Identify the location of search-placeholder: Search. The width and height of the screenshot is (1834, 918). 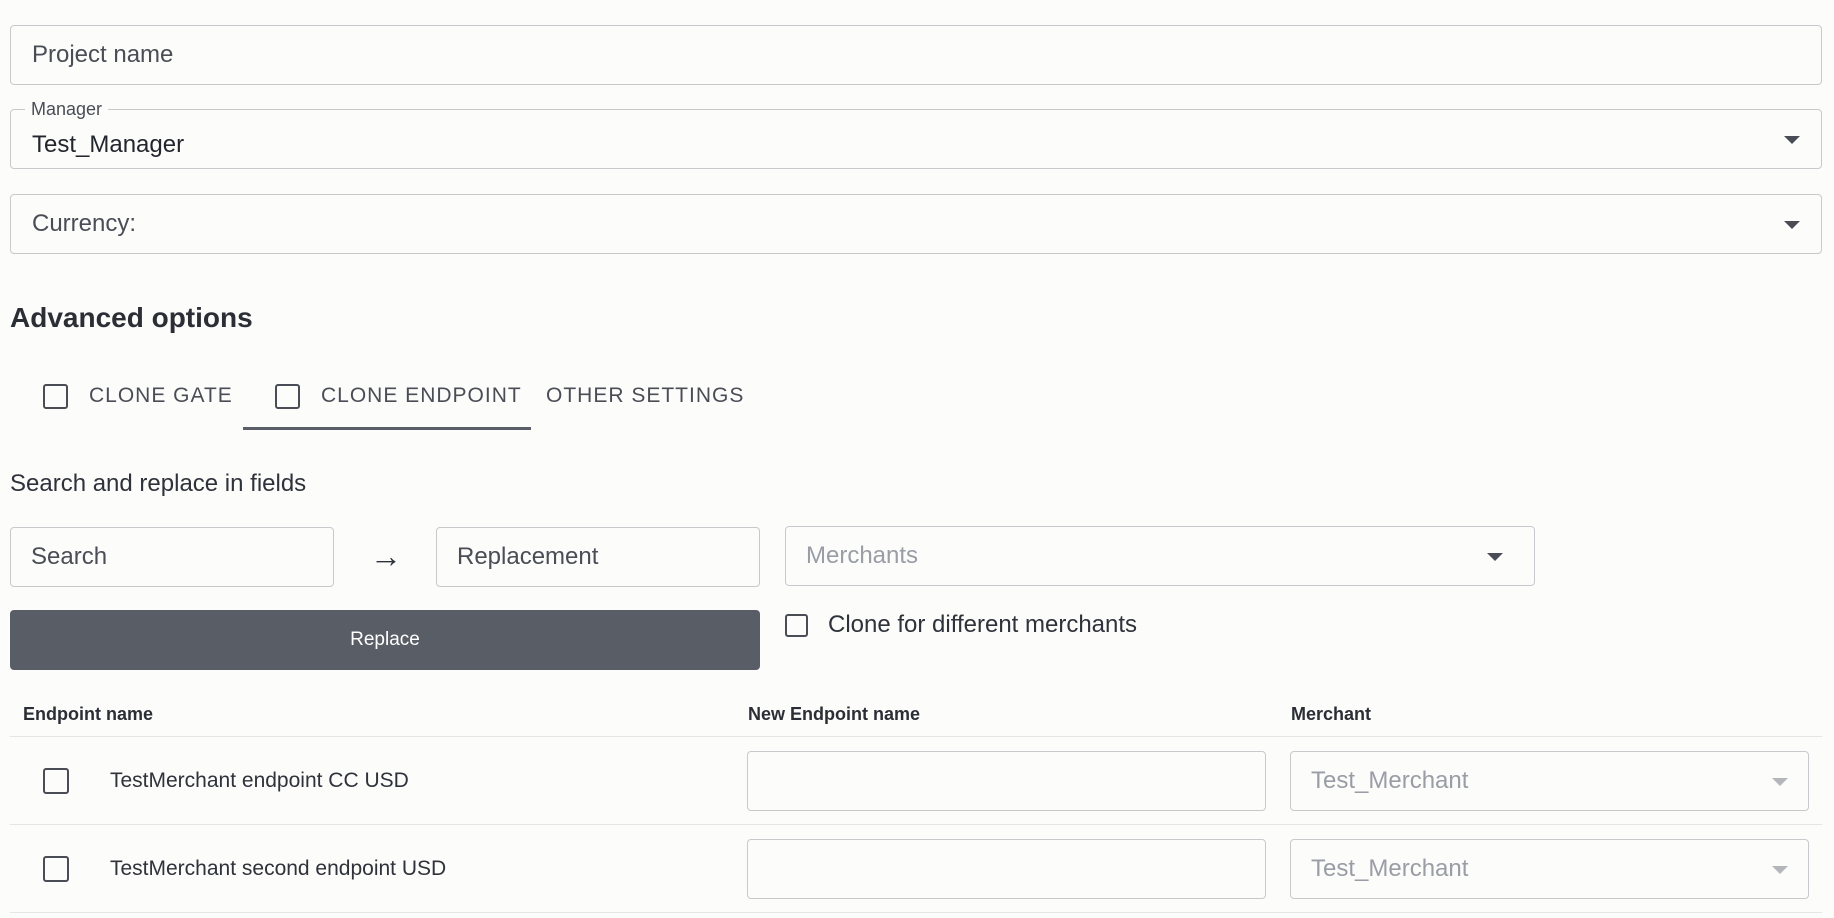
(69, 556).